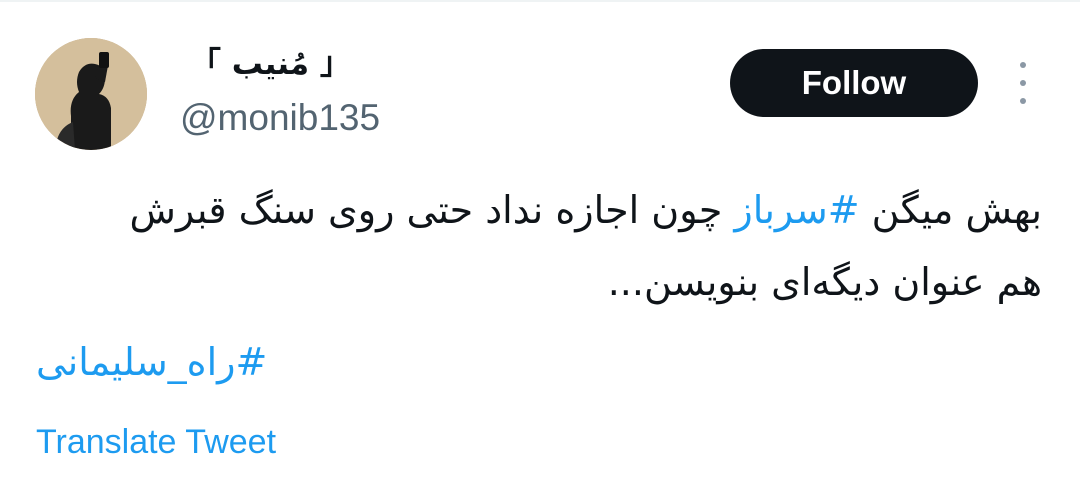 The height and width of the screenshot is (487, 1080). What do you see at coordinates (270, 64) in the screenshot?
I see `display-name: 「 مُنیب 」` at bounding box center [270, 64].